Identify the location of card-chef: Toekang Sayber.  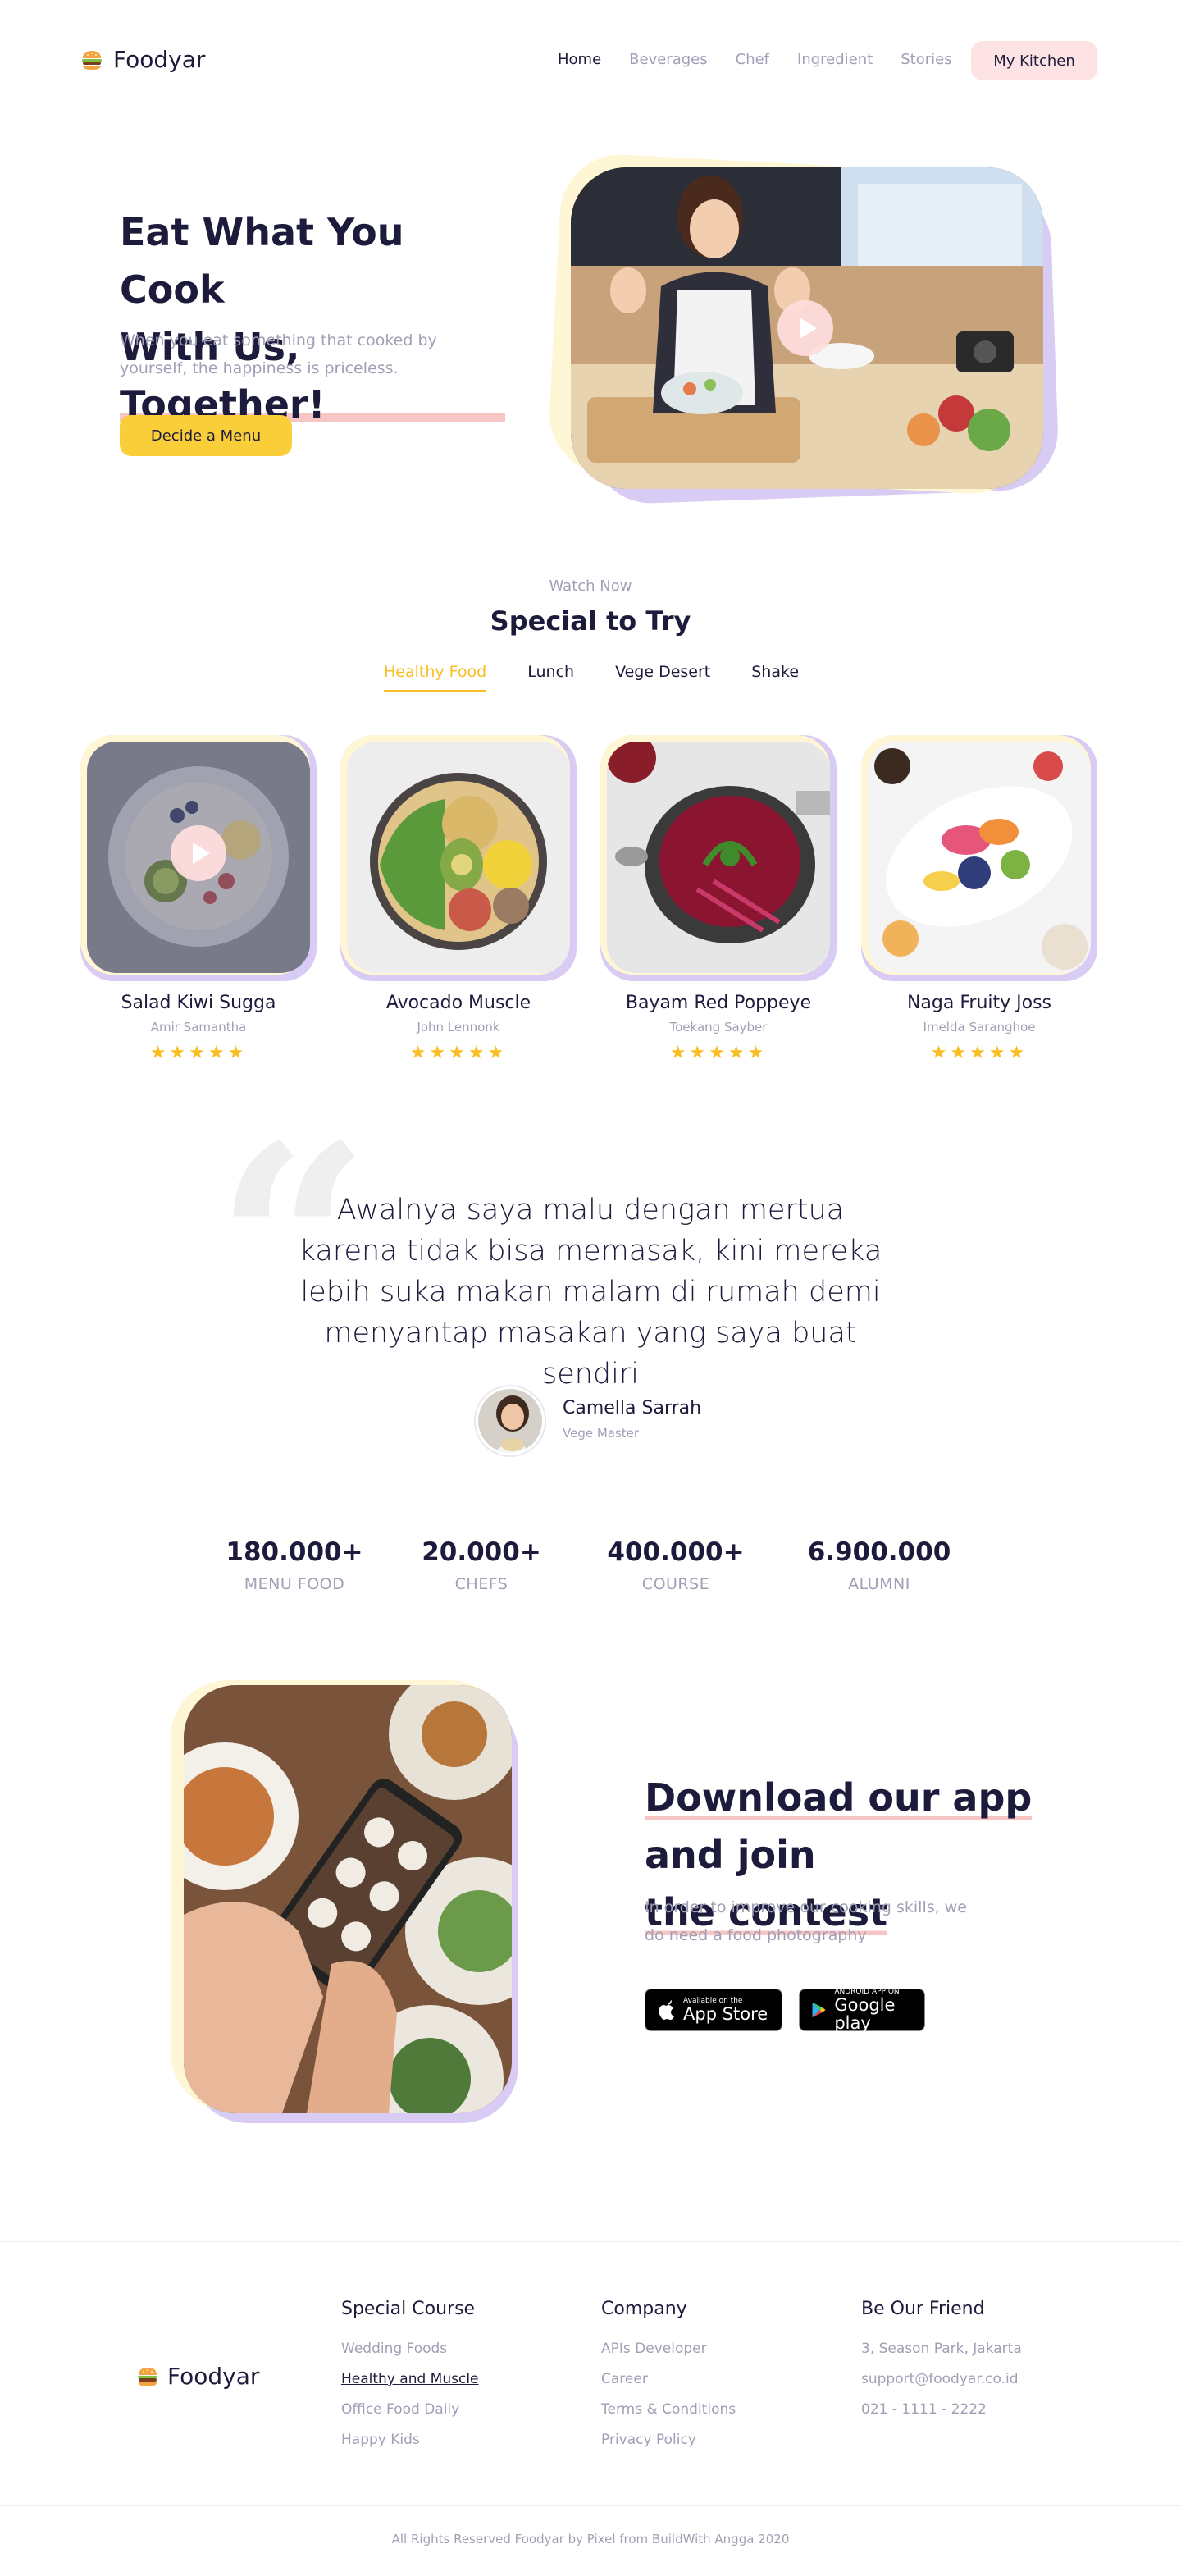
(718, 1027).